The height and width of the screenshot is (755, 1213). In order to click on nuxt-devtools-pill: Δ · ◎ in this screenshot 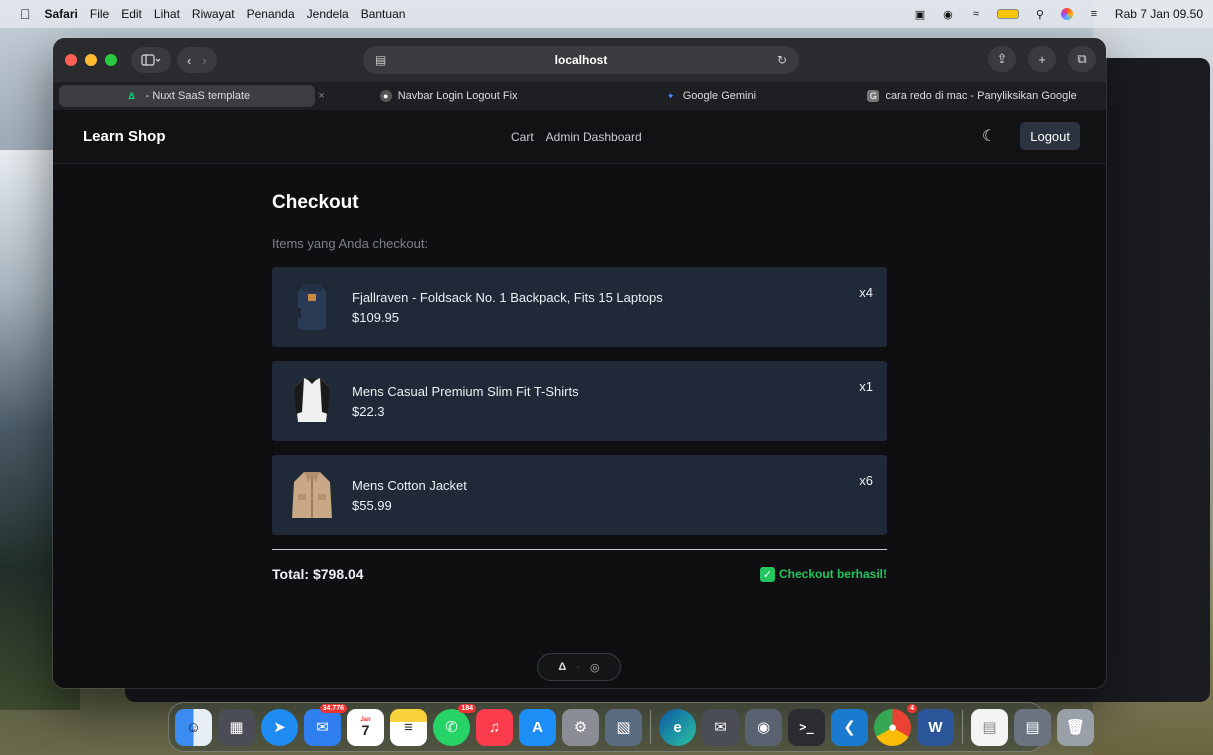, I will do `click(579, 667)`.